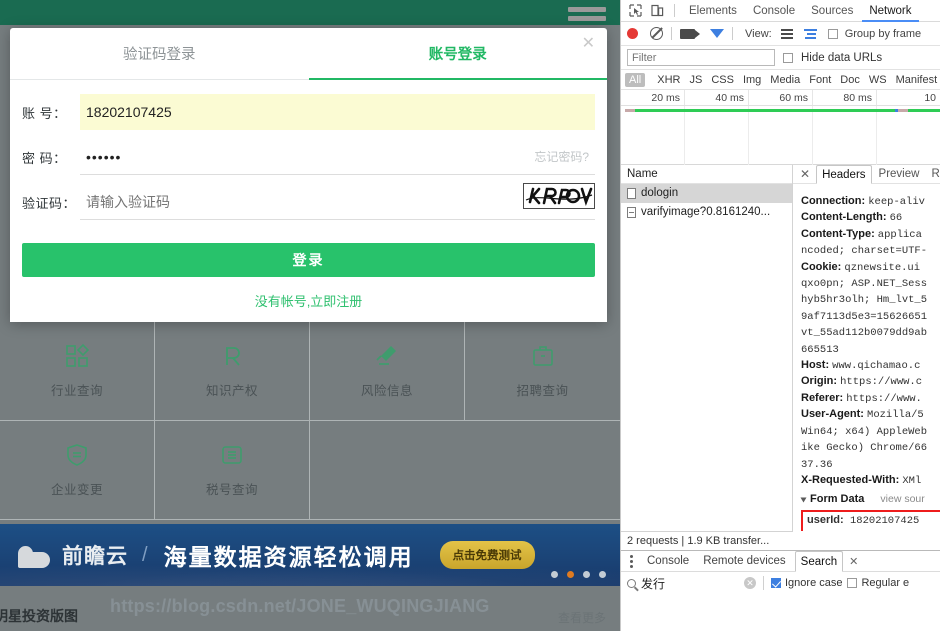 Image resolution: width=940 pixels, height=631 pixels. What do you see at coordinates (561, 156) in the screenshot?
I see `forgot-password-link: 忘记密码?` at bounding box center [561, 156].